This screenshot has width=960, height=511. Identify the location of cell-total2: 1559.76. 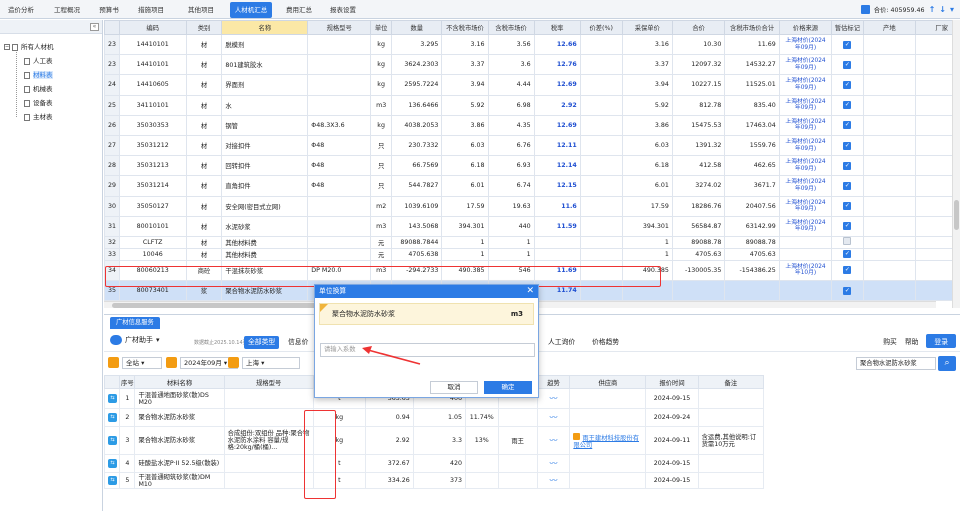
(752, 145).